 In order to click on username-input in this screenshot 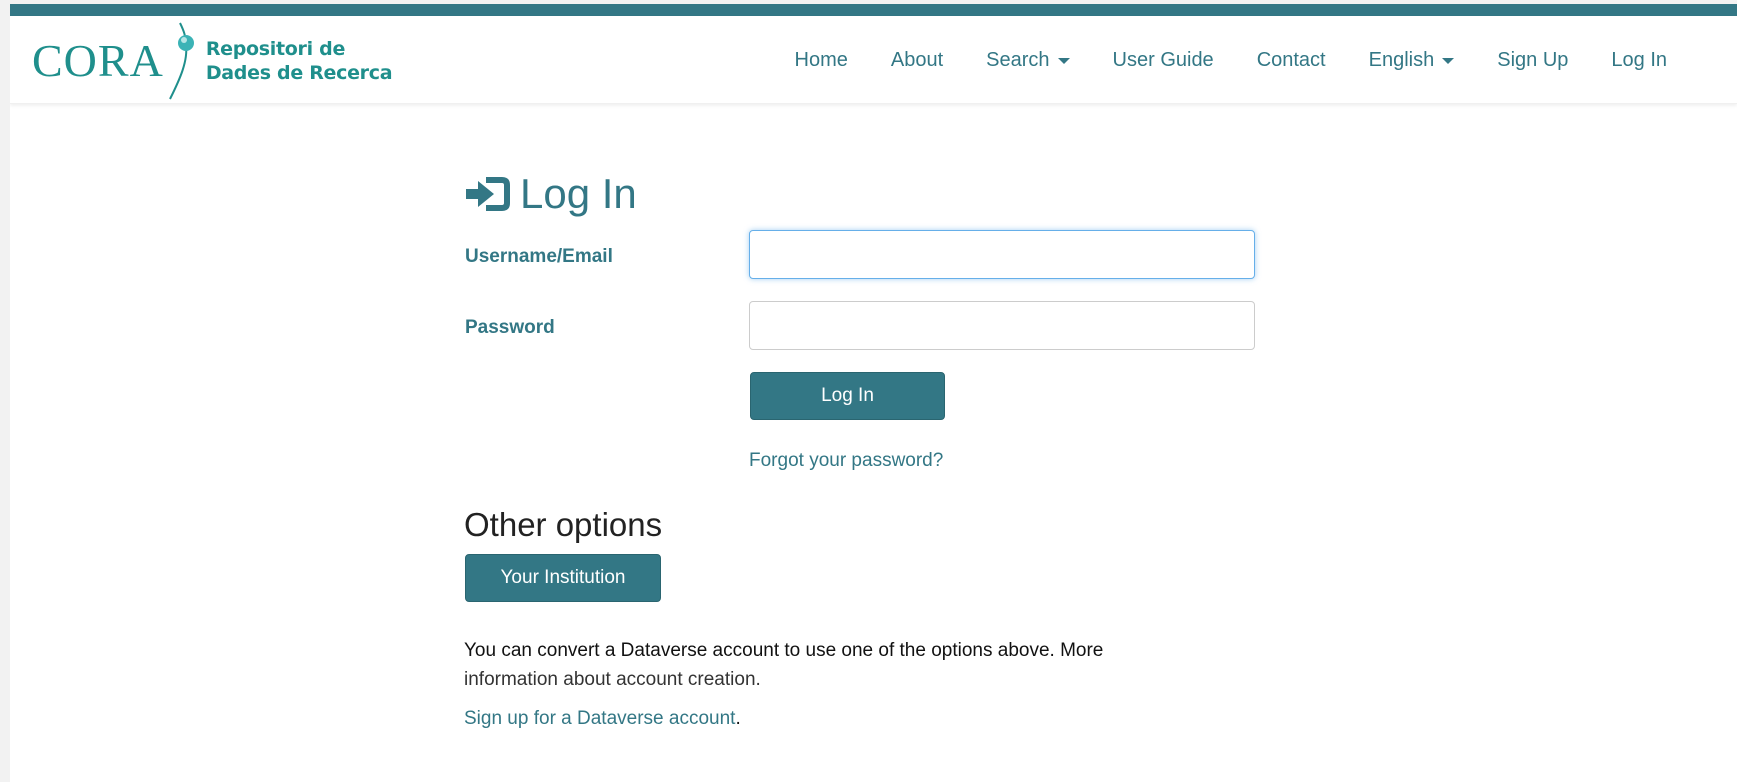, I will do `click(1002, 254)`.